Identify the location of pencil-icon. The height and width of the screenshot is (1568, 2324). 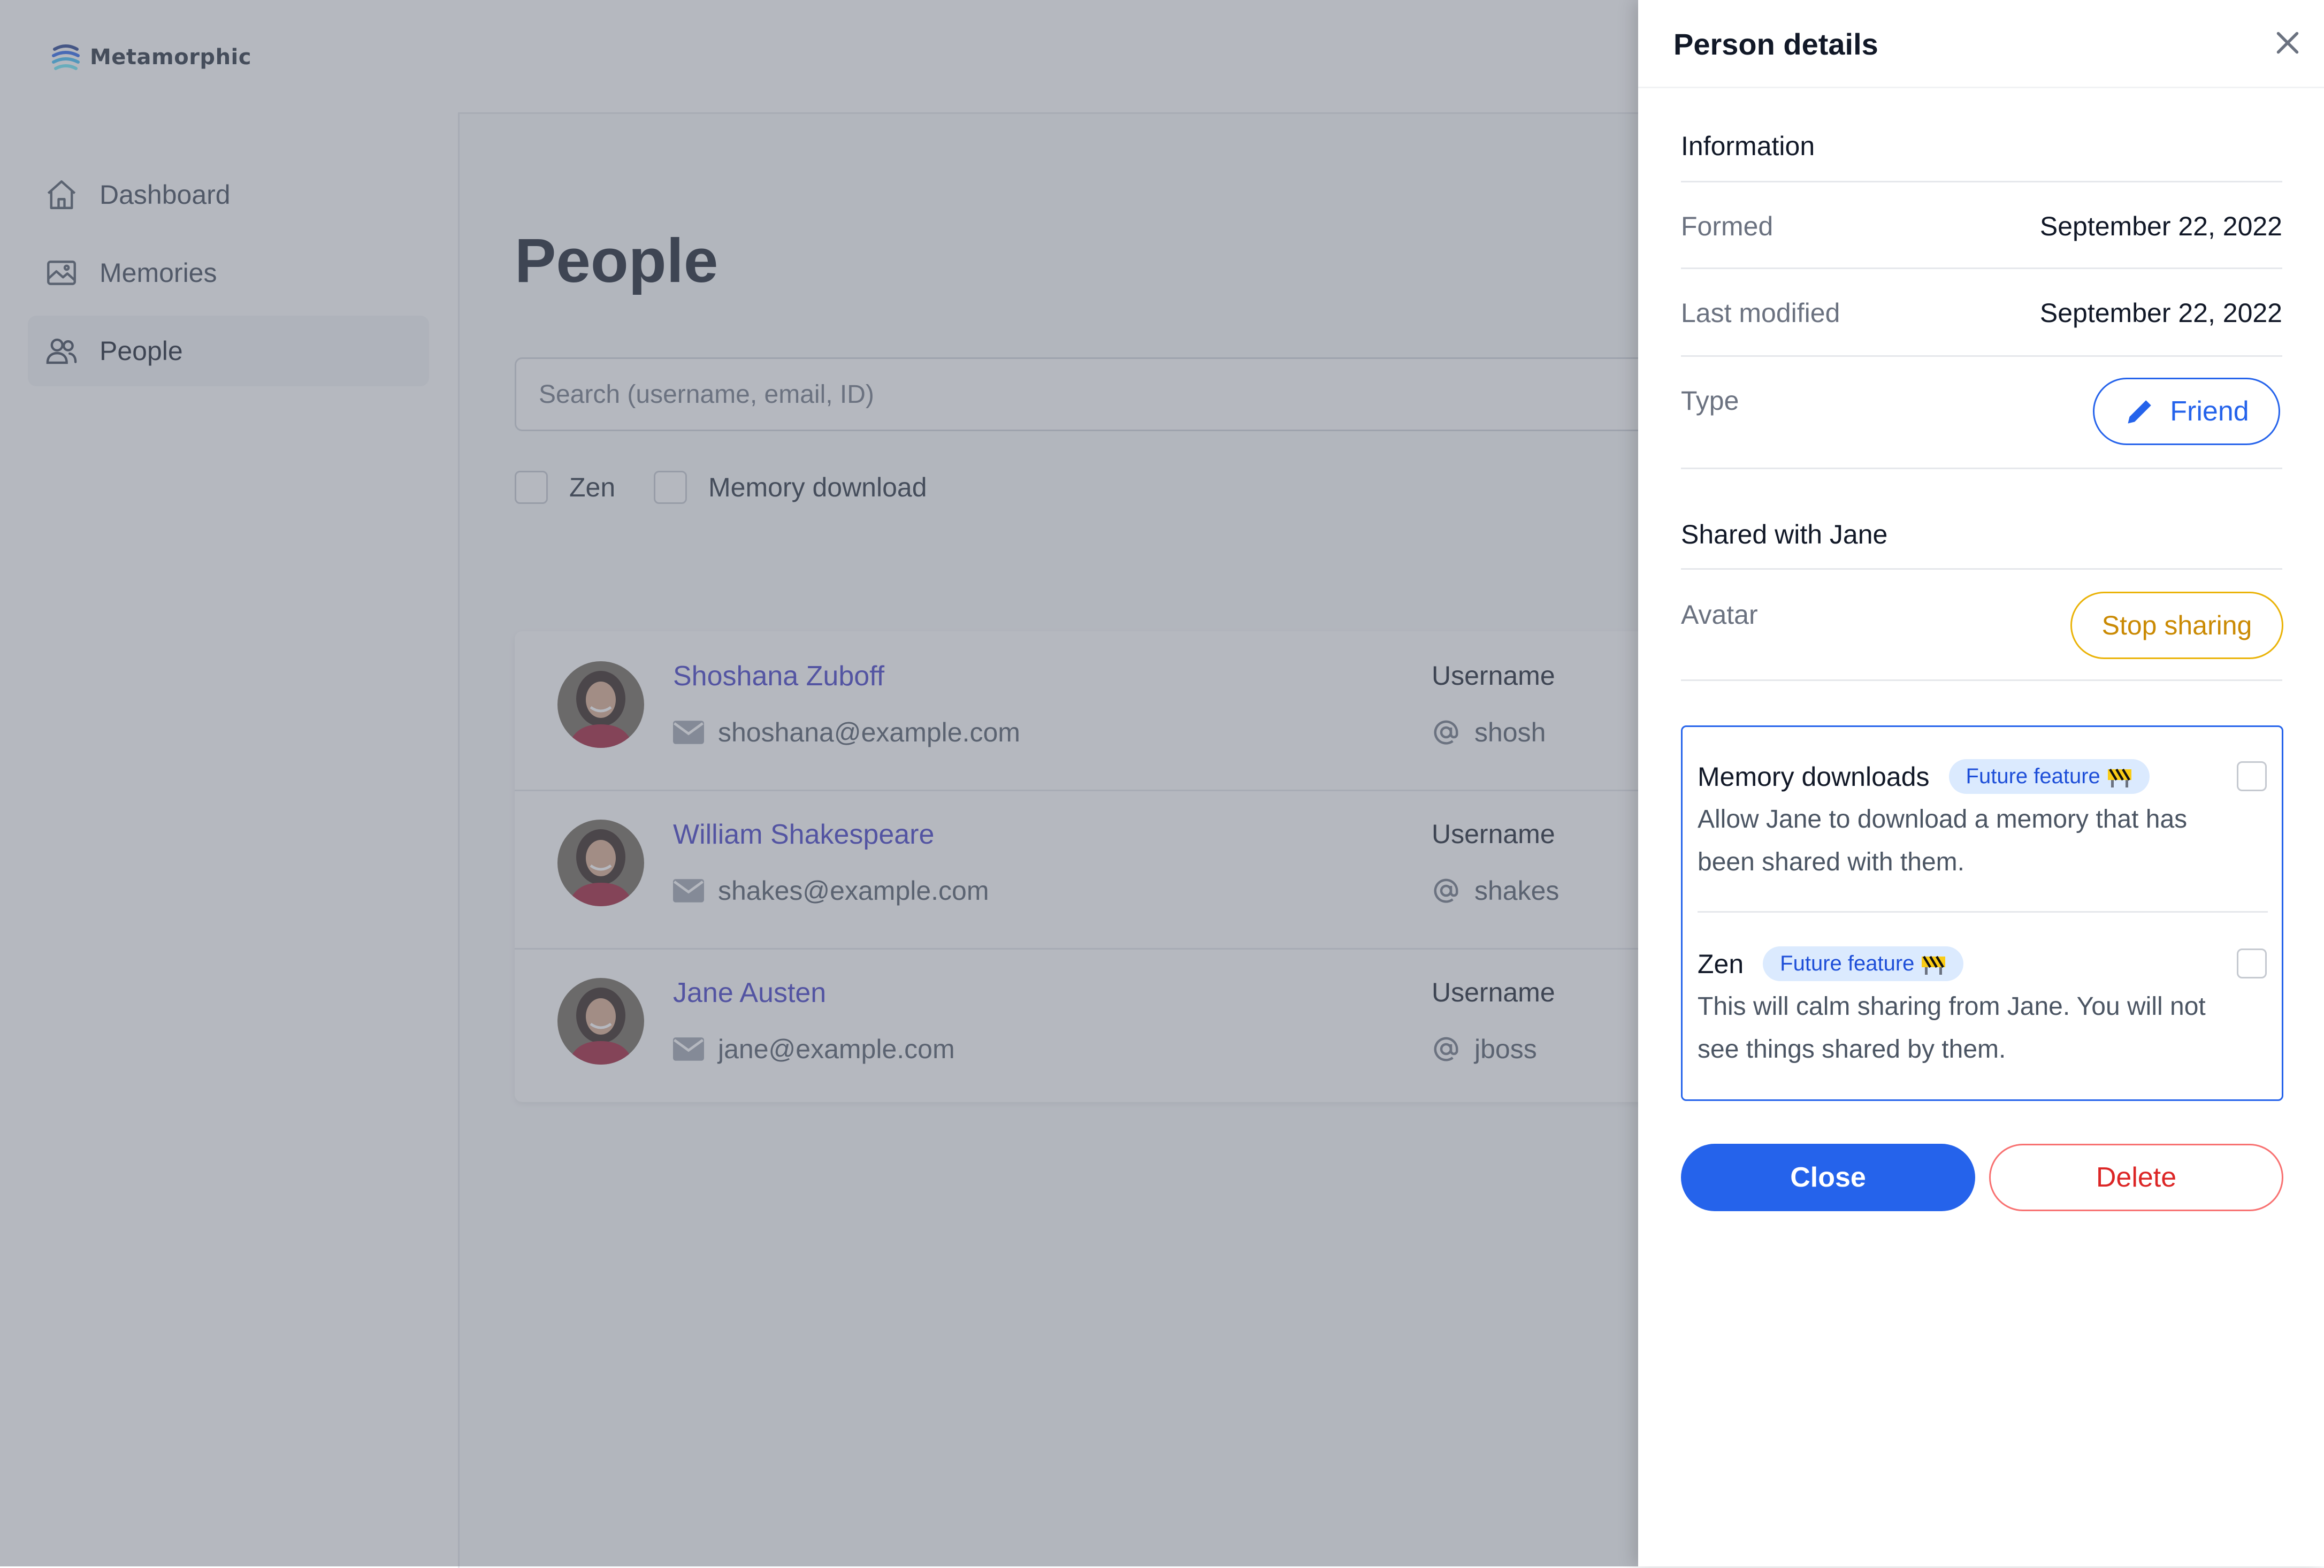
(2140, 412).